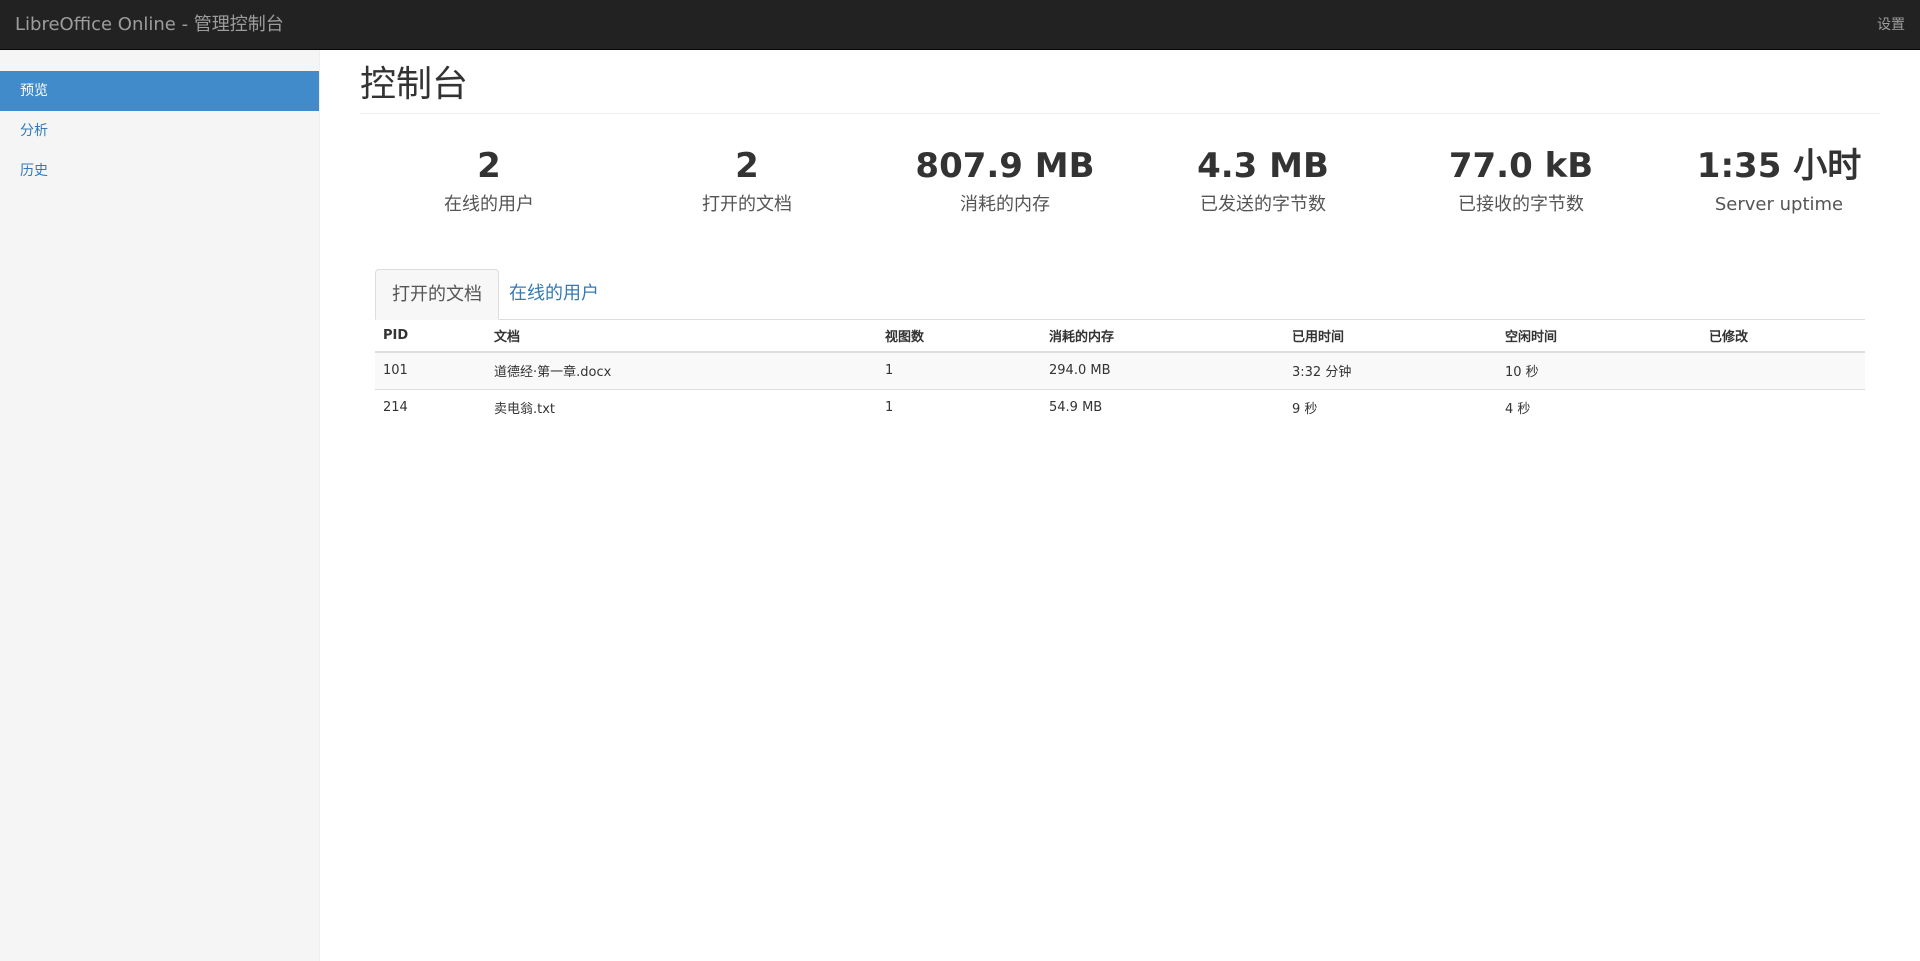  What do you see at coordinates (159, 91) in the screenshot?
I see `sidebar-item-overview: 预览` at bounding box center [159, 91].